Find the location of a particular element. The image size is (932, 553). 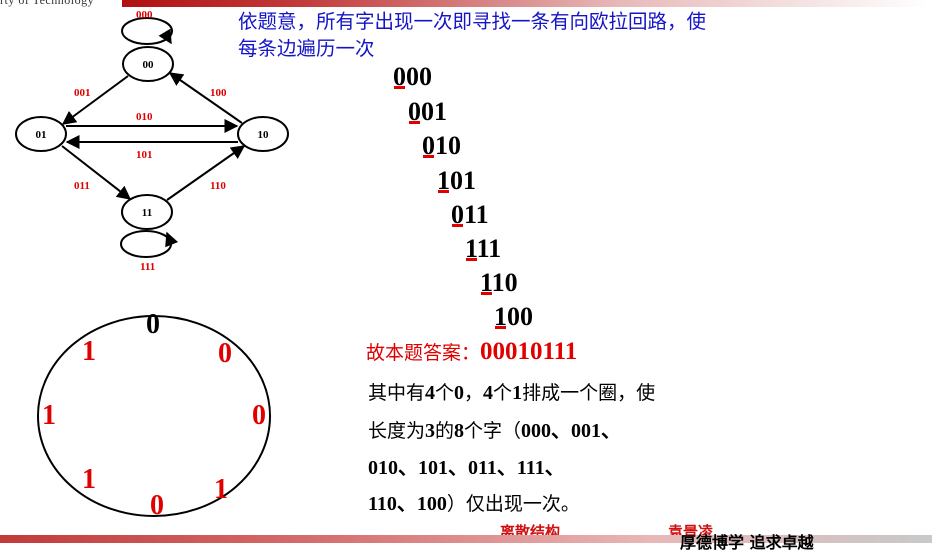

edge-label-110: 110 is located at coordinates (218, 186).